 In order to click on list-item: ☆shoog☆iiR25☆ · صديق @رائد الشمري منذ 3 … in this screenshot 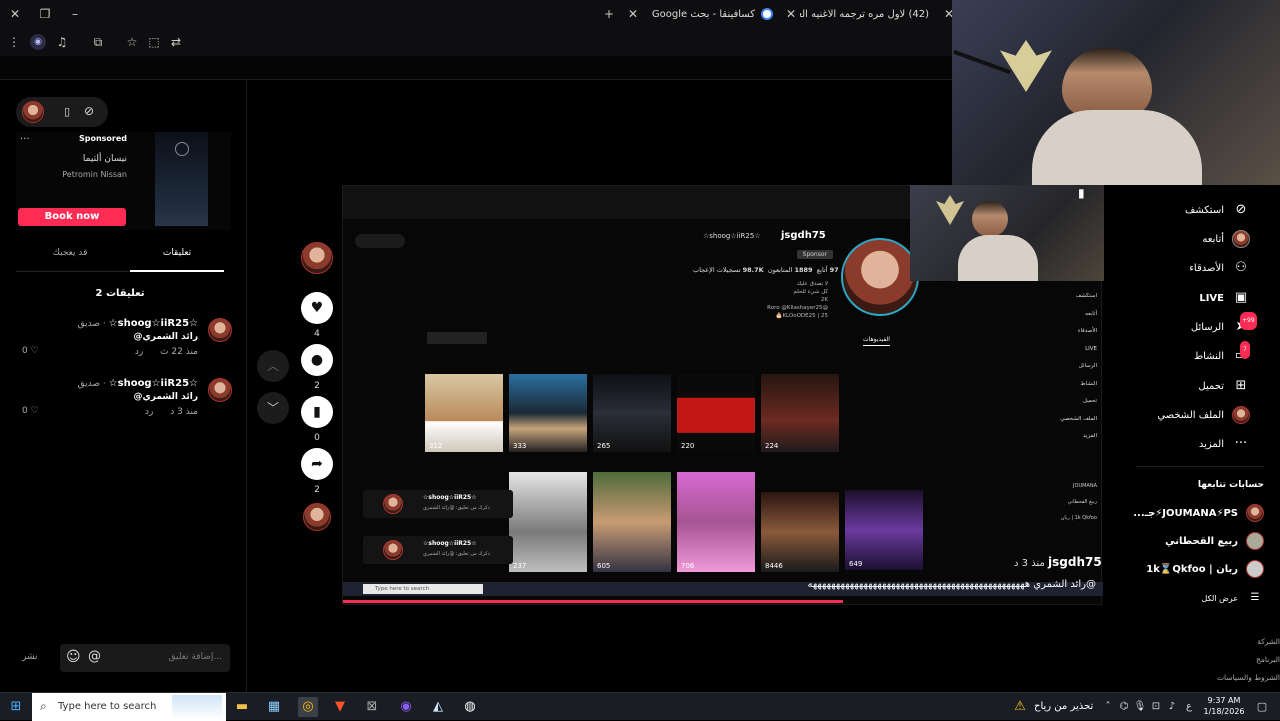, I will do `click(124, 402)`.